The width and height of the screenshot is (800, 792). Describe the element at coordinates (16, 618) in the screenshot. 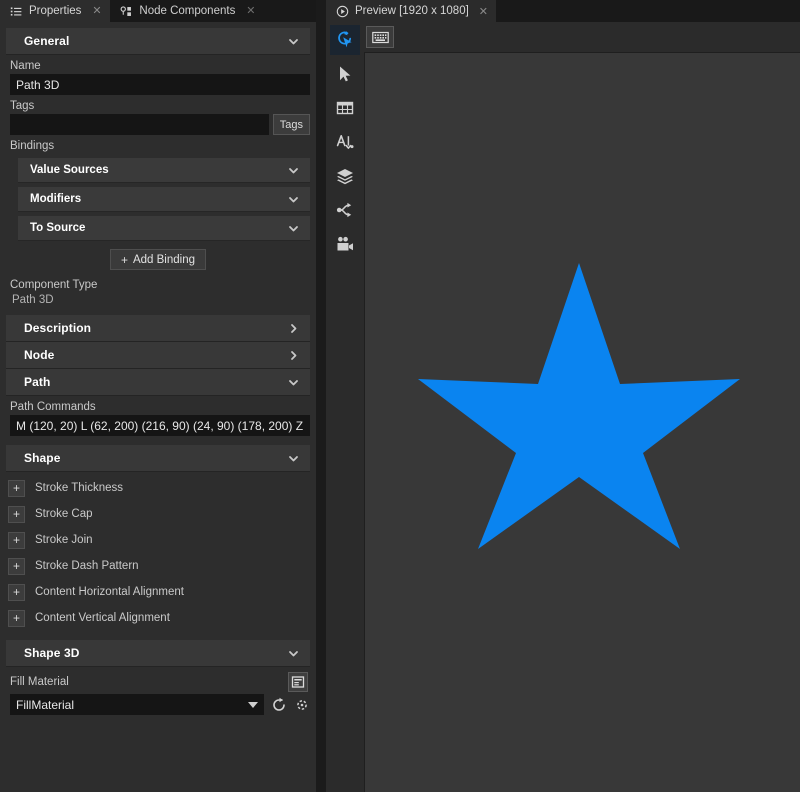

I see `add-content-vertical-alignment-button: +` at that location.